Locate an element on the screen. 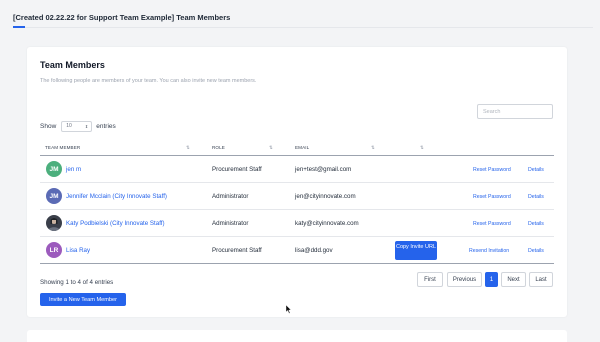 This screenshot has height=342, width=600. pagination-last-button: Last is located at coordinates (541, 279).